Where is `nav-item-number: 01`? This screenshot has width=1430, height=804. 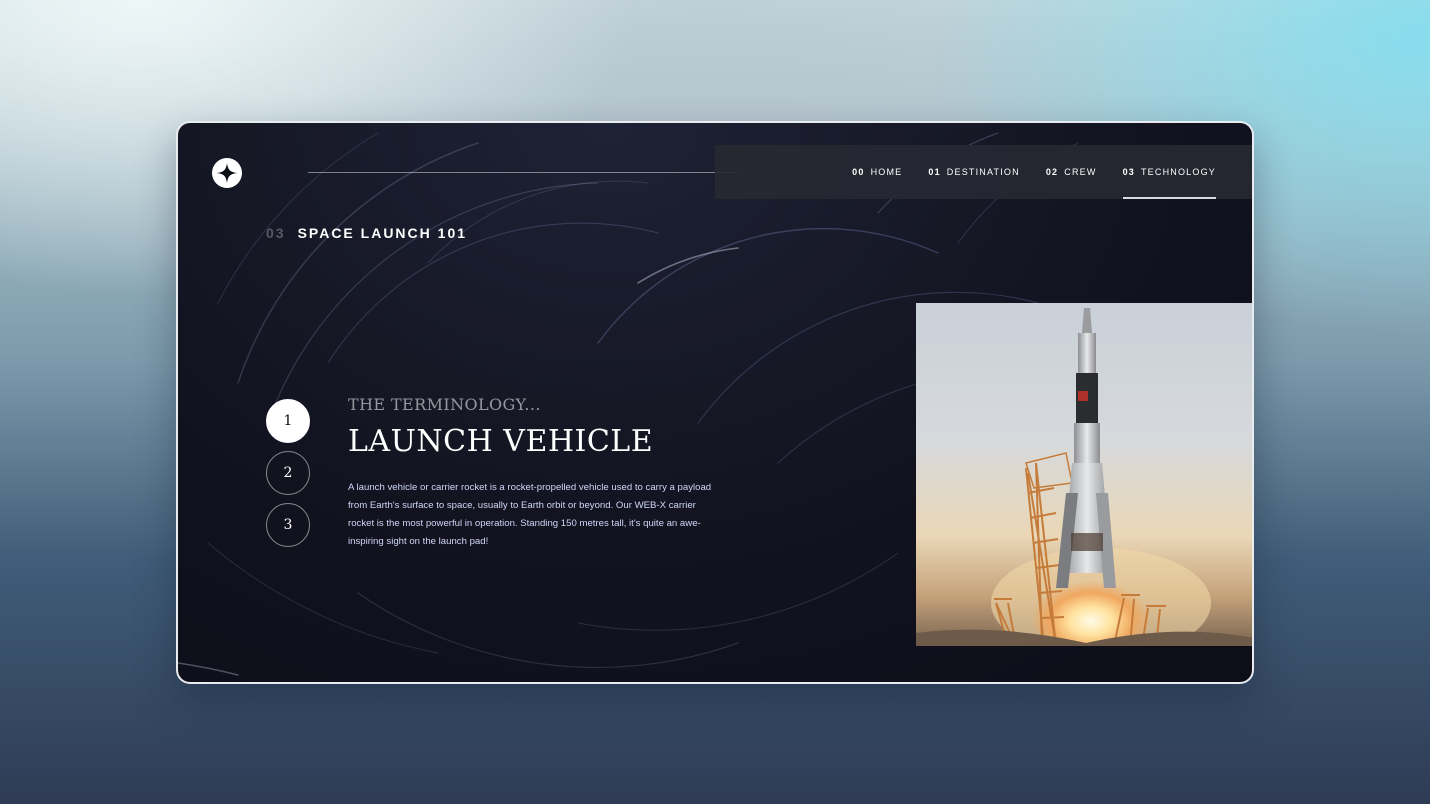
nav-item-number: 01 is located at coordinates (934, 172).